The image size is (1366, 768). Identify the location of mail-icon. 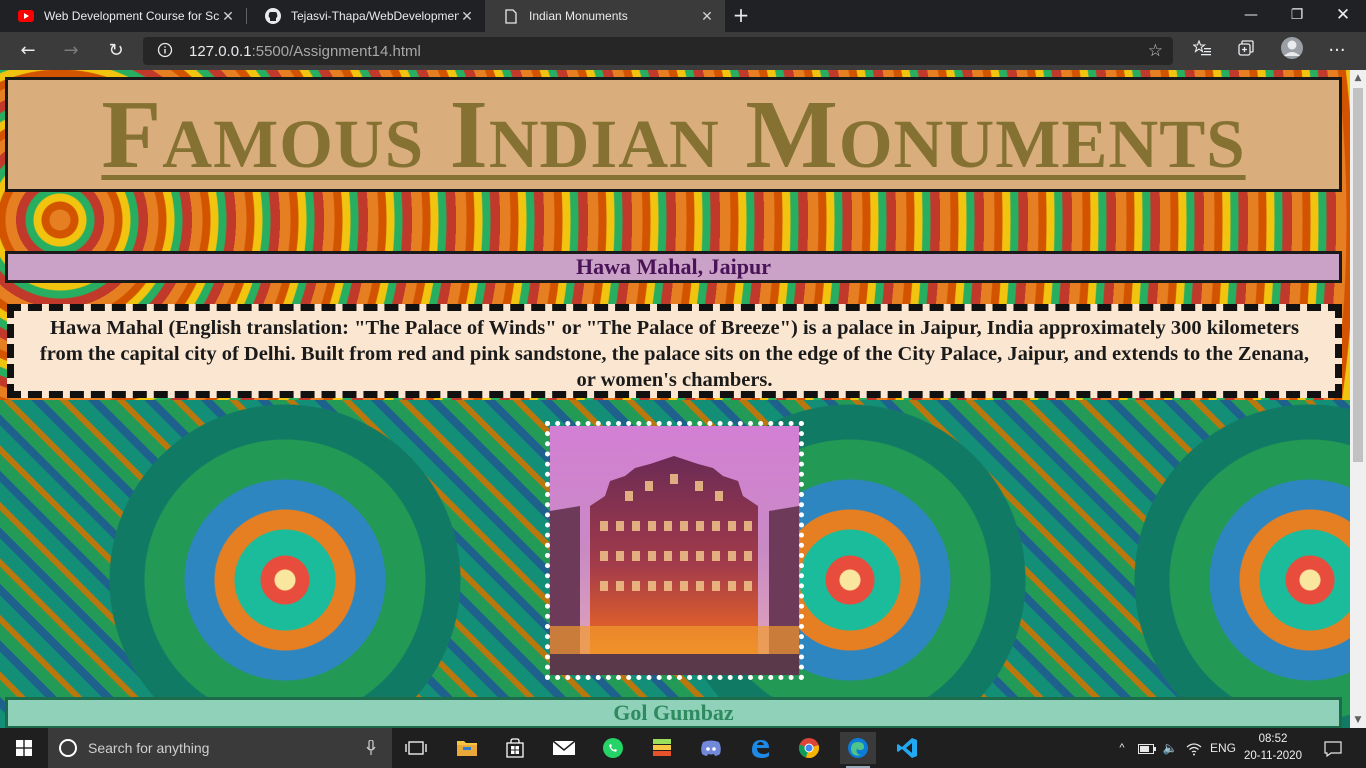
(564, 748).